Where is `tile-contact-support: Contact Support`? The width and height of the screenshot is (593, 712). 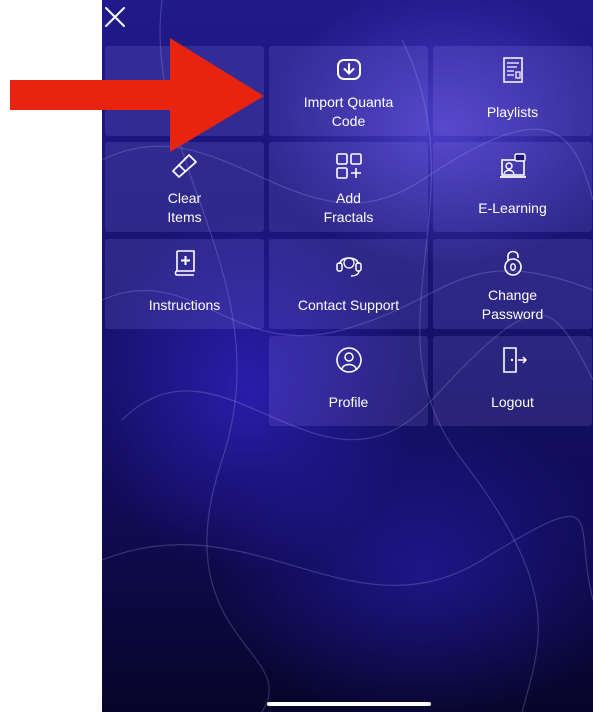
tile-contact-support: Contact Support is located at coordinates (348, 284).